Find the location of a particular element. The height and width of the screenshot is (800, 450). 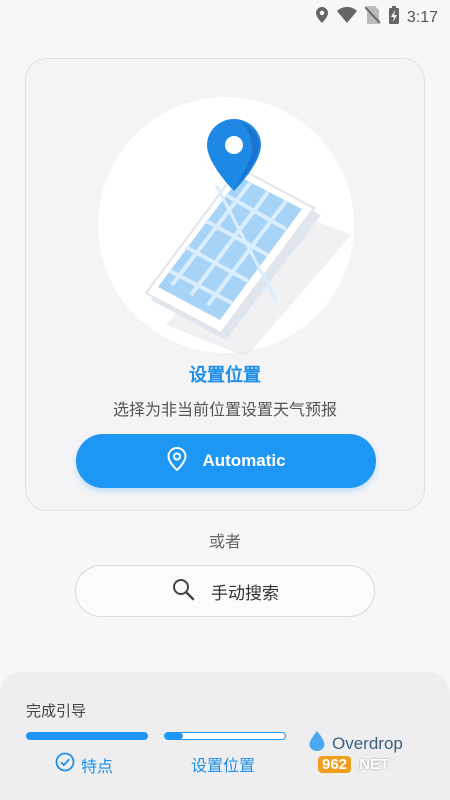

card-subtitle: 选择为非当前位置设置天气预报 is located at coordinates (224, 410).